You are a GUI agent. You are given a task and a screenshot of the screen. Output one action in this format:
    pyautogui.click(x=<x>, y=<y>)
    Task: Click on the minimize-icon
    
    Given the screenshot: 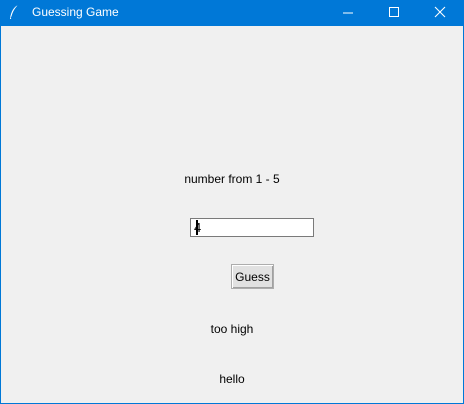 What is the action you would take?
    pyautogui.click(x=348, y=13)
    